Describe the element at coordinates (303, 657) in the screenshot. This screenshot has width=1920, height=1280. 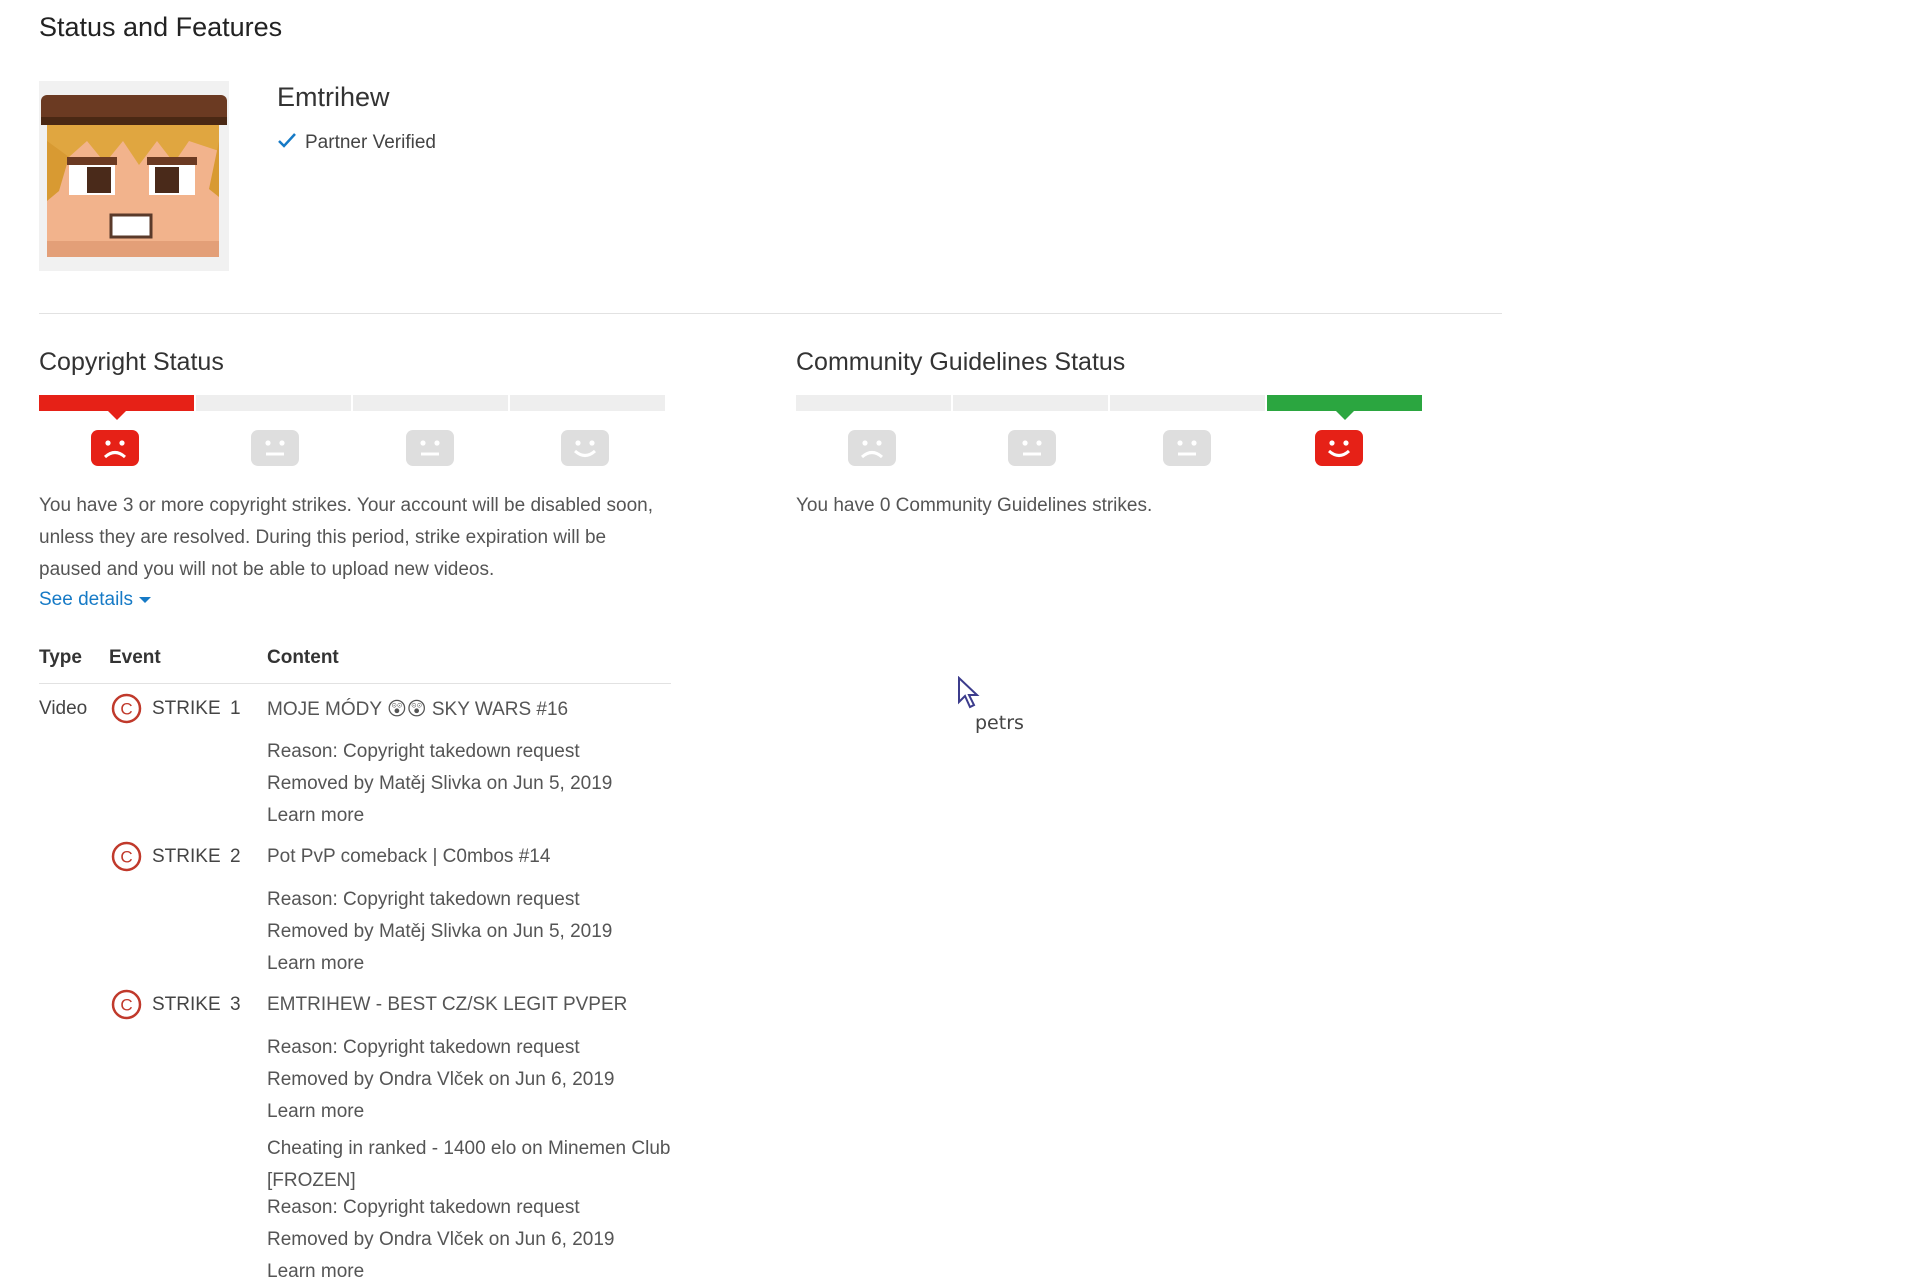
I see `column-header-content: Content` at that location.